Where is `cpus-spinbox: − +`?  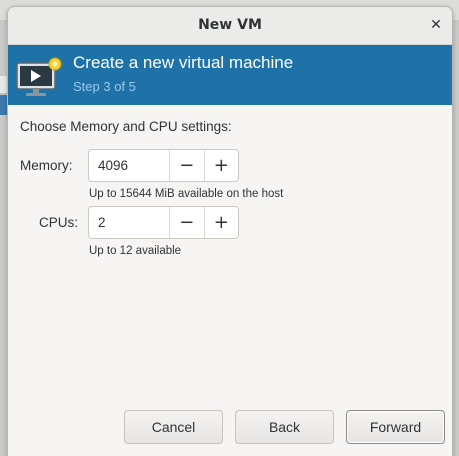
cpus-spinbox: − + is located at coordinates (163, 222).